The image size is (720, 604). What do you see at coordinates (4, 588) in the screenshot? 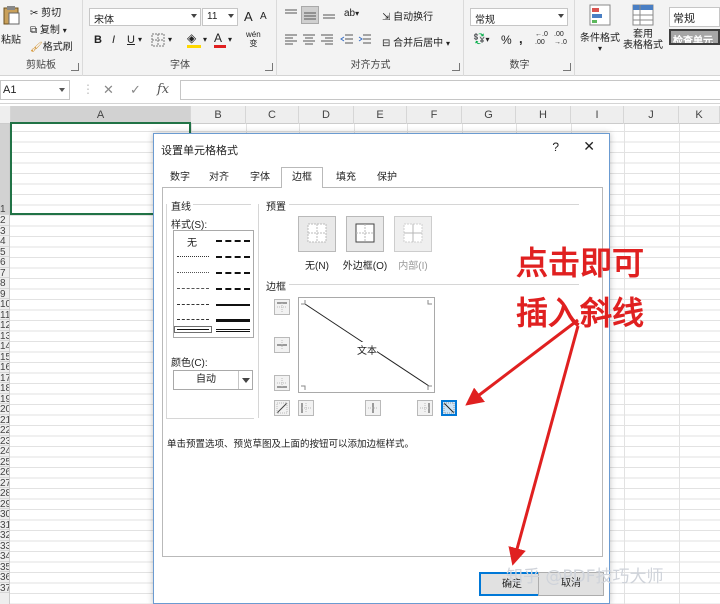
I see `row-header: 37` at bounding box center [4, 588].